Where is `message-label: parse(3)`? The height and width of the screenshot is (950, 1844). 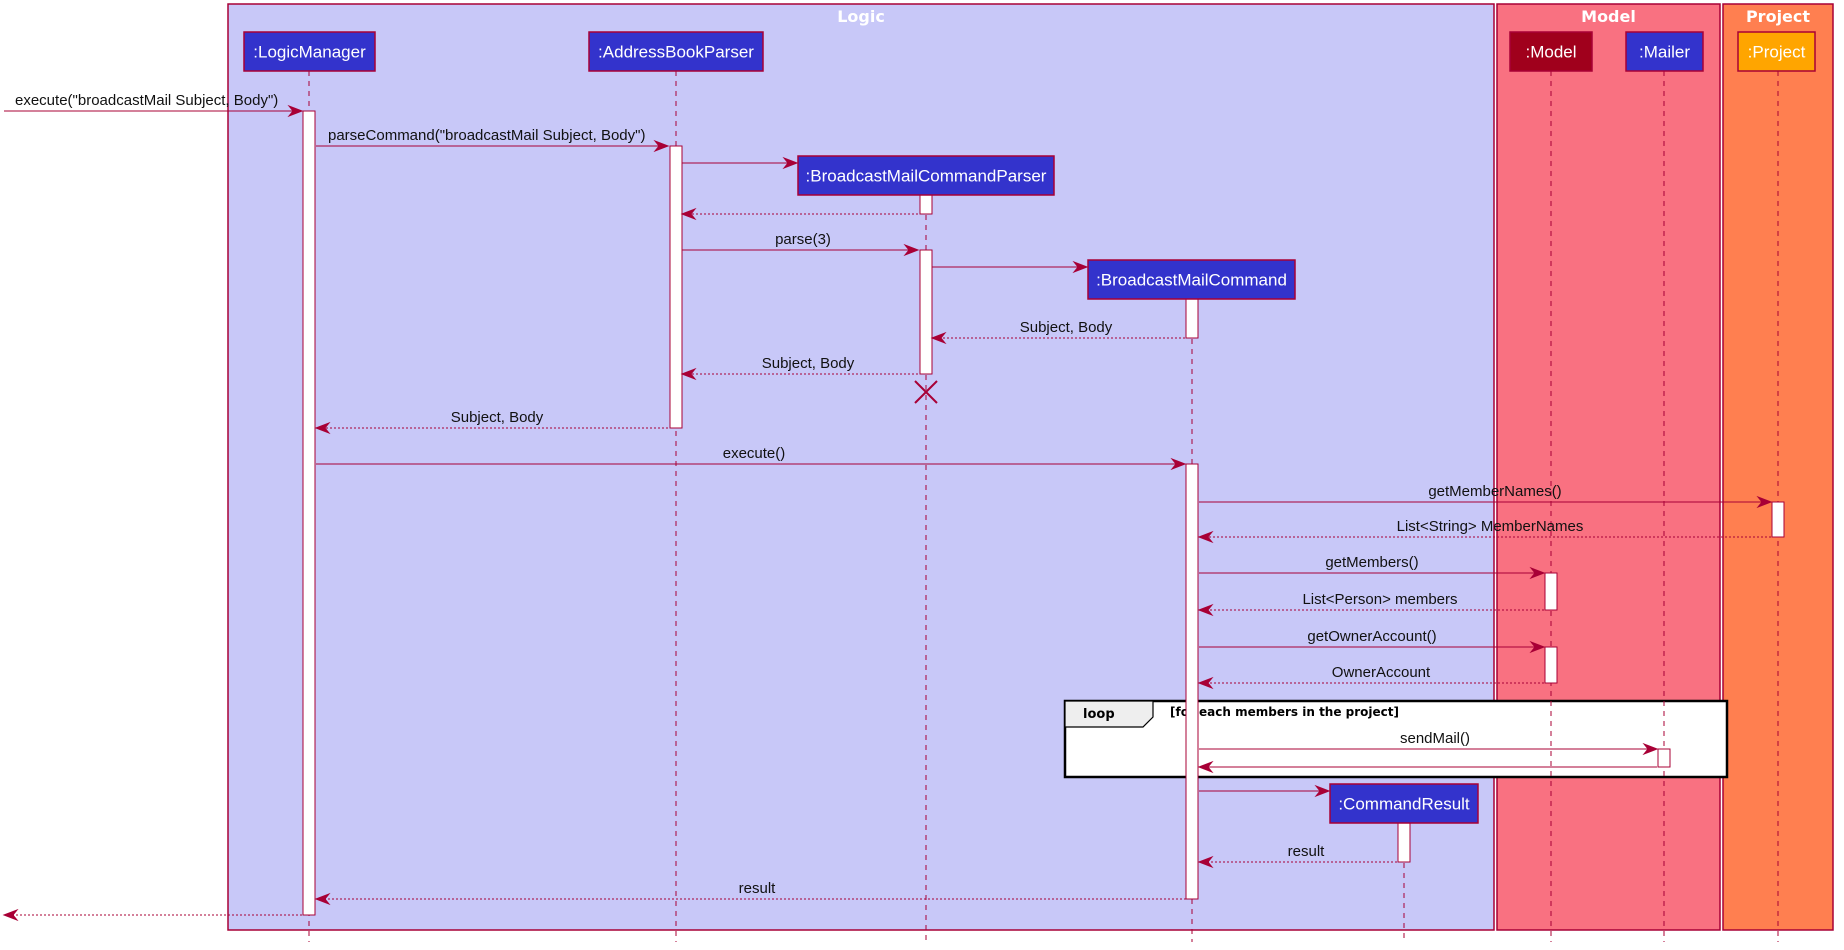
message-label: parse(3) is located at coordinates (803, 239).